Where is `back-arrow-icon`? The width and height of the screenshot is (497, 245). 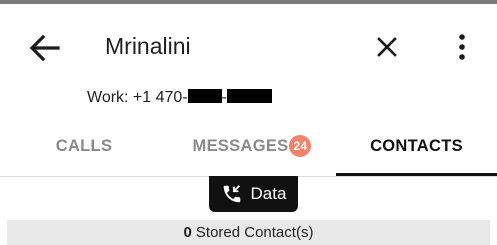
back-arrow-icon is located at coordinates (44, 48).